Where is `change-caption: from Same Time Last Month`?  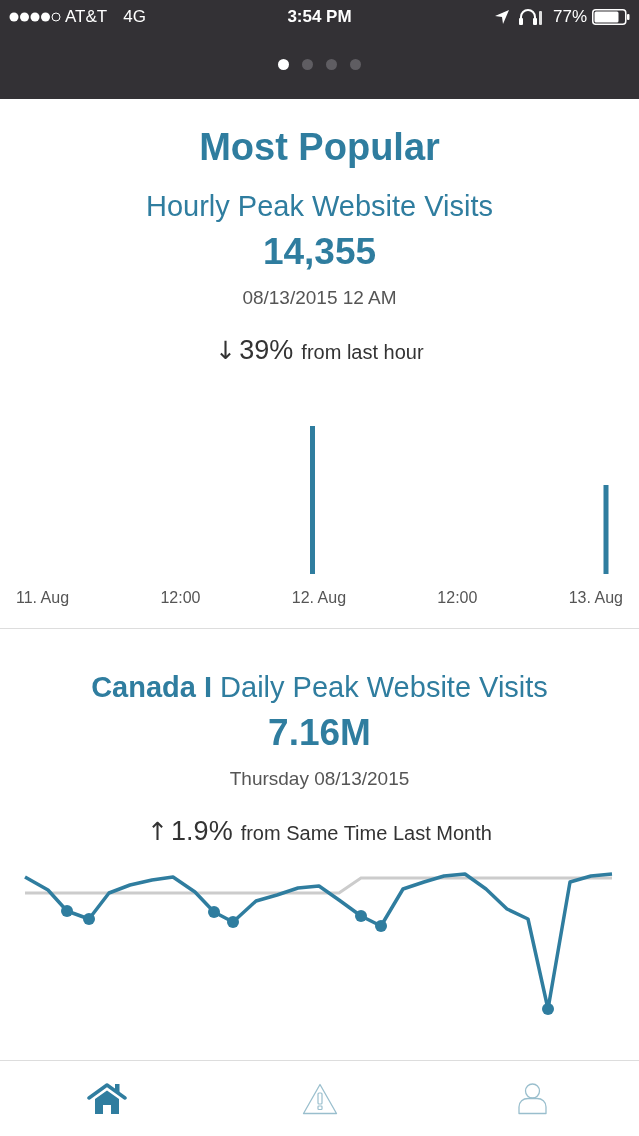
change-caption: from Same Time Last Month is located at coordinates (366, 833).